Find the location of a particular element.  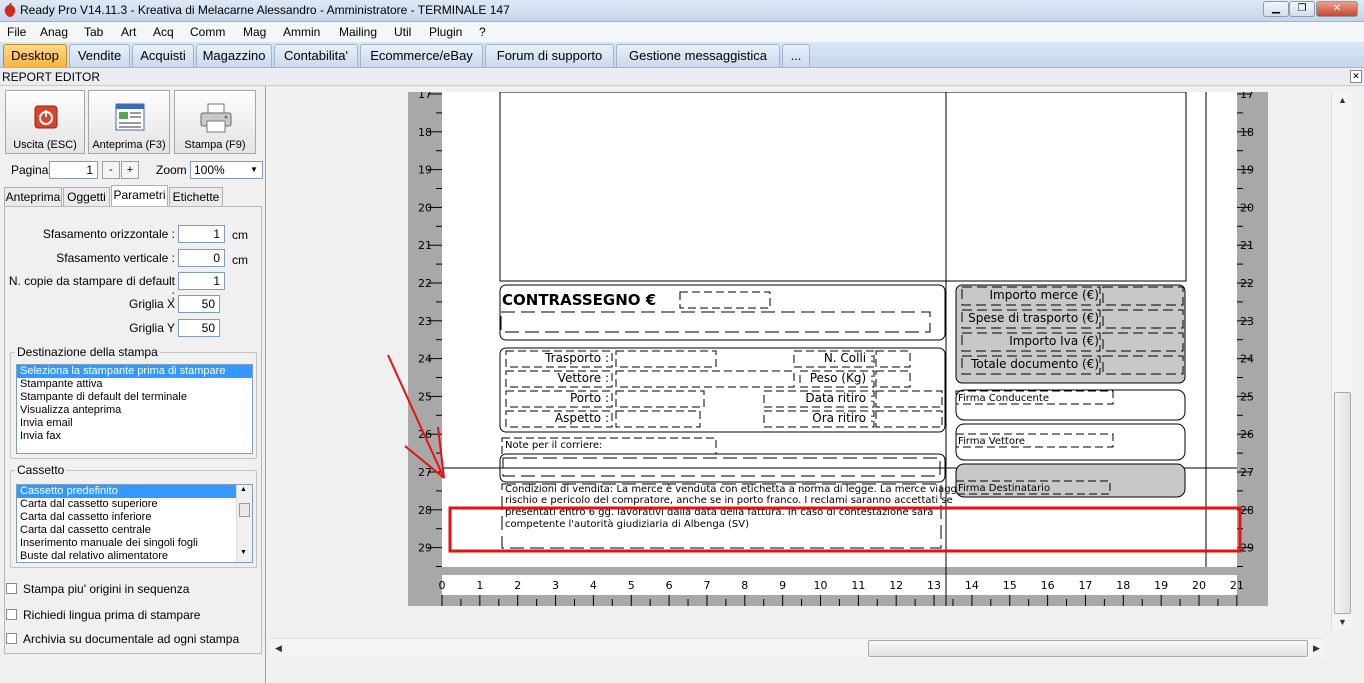

copies-input: 1 is located at coordinates (201, 281).